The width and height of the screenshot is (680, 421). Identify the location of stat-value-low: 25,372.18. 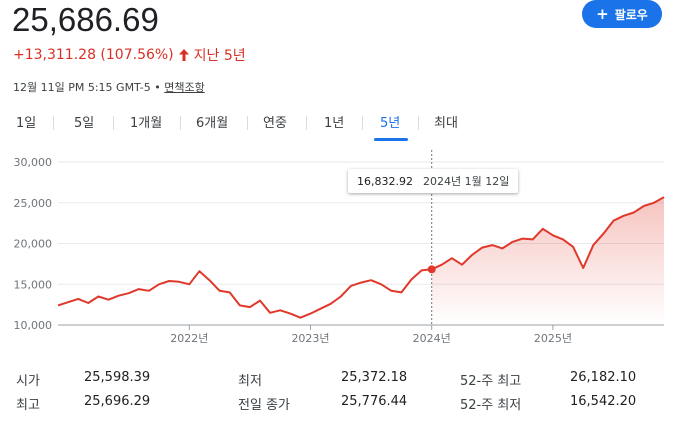
(374, 377).